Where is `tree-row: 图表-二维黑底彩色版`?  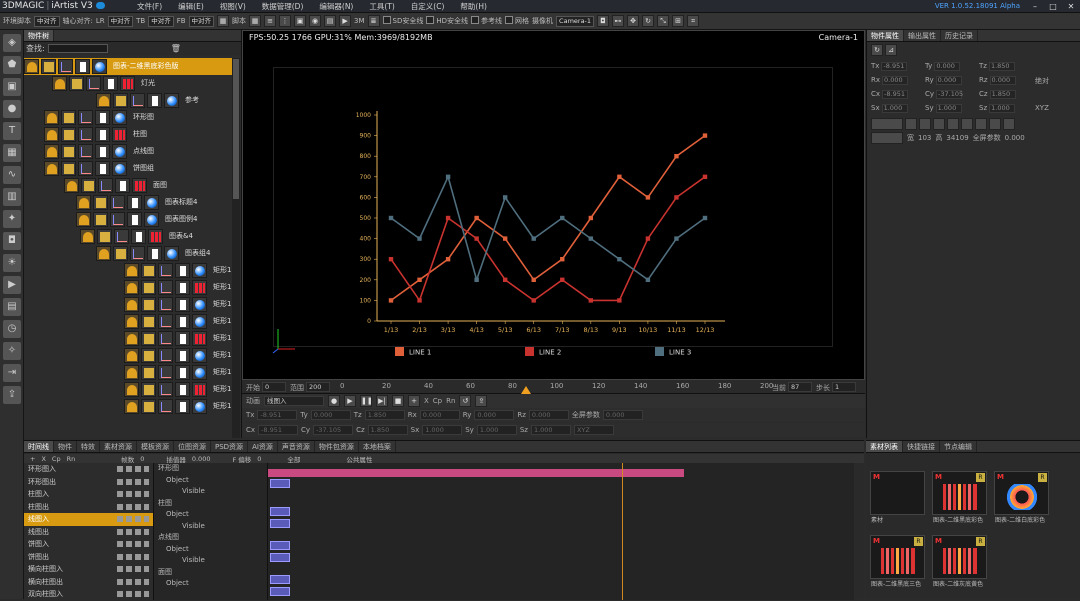
tree-row: 图表-二维黑底彩色版 is located at coordinates (129, 66).